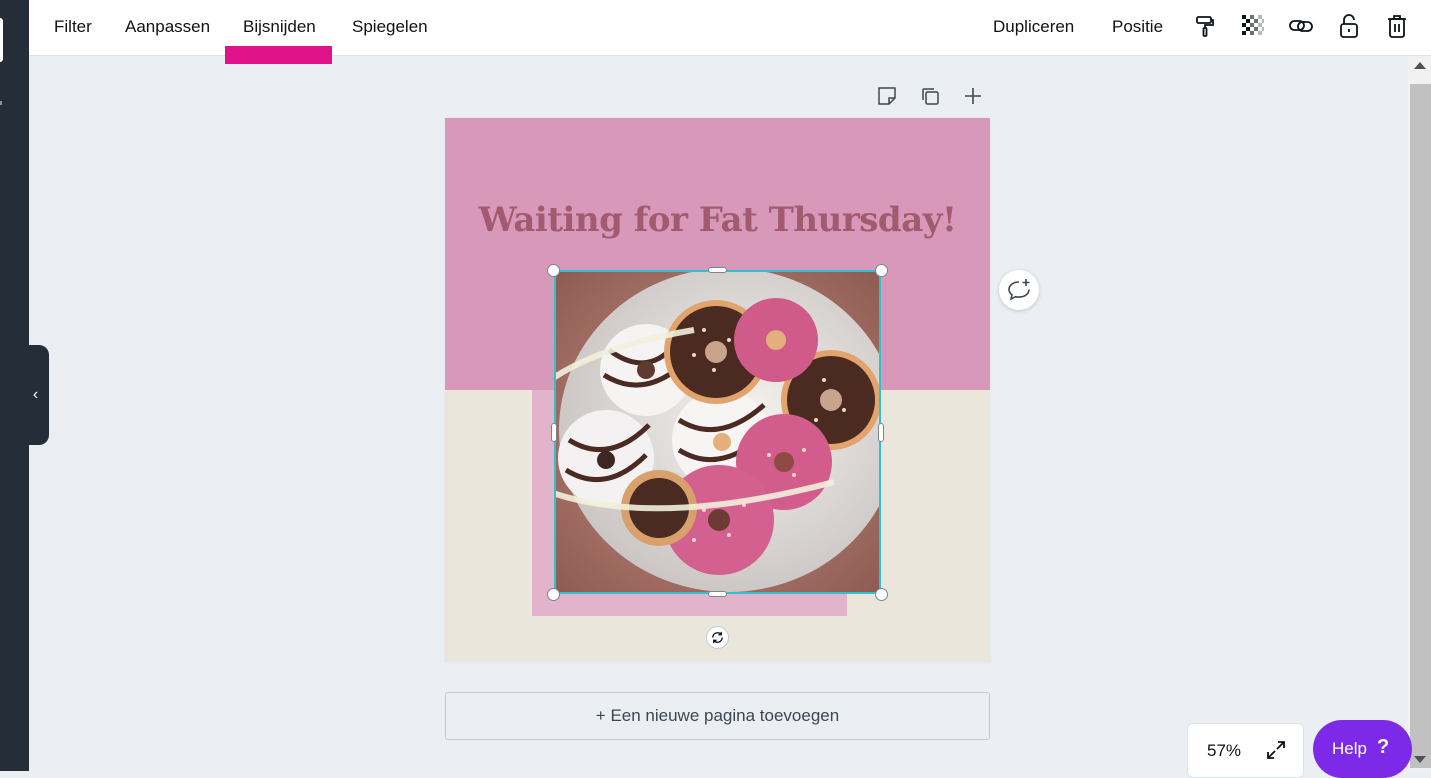 The image size is (1431, 778). What do you see at coordinates (881, 432) in the screenshot?
I see `resize-handle-right` at bounding box center [881, 432].